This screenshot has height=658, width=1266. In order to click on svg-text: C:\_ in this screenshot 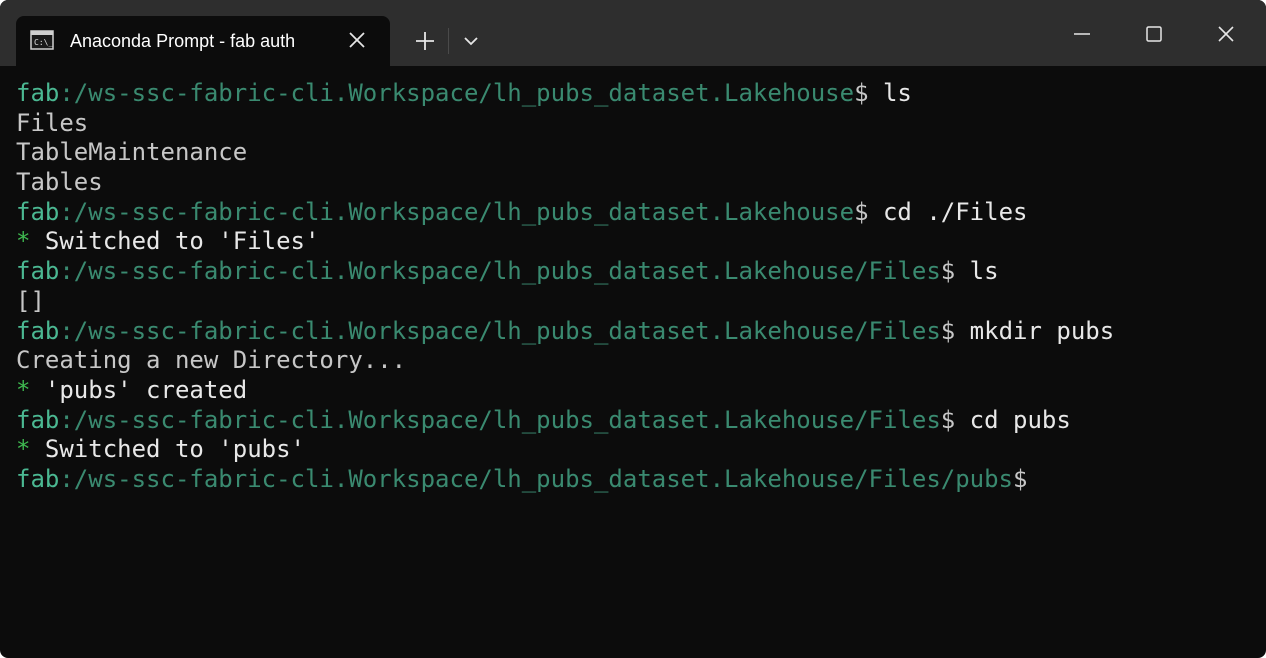, I will do `click(43, 42)`.